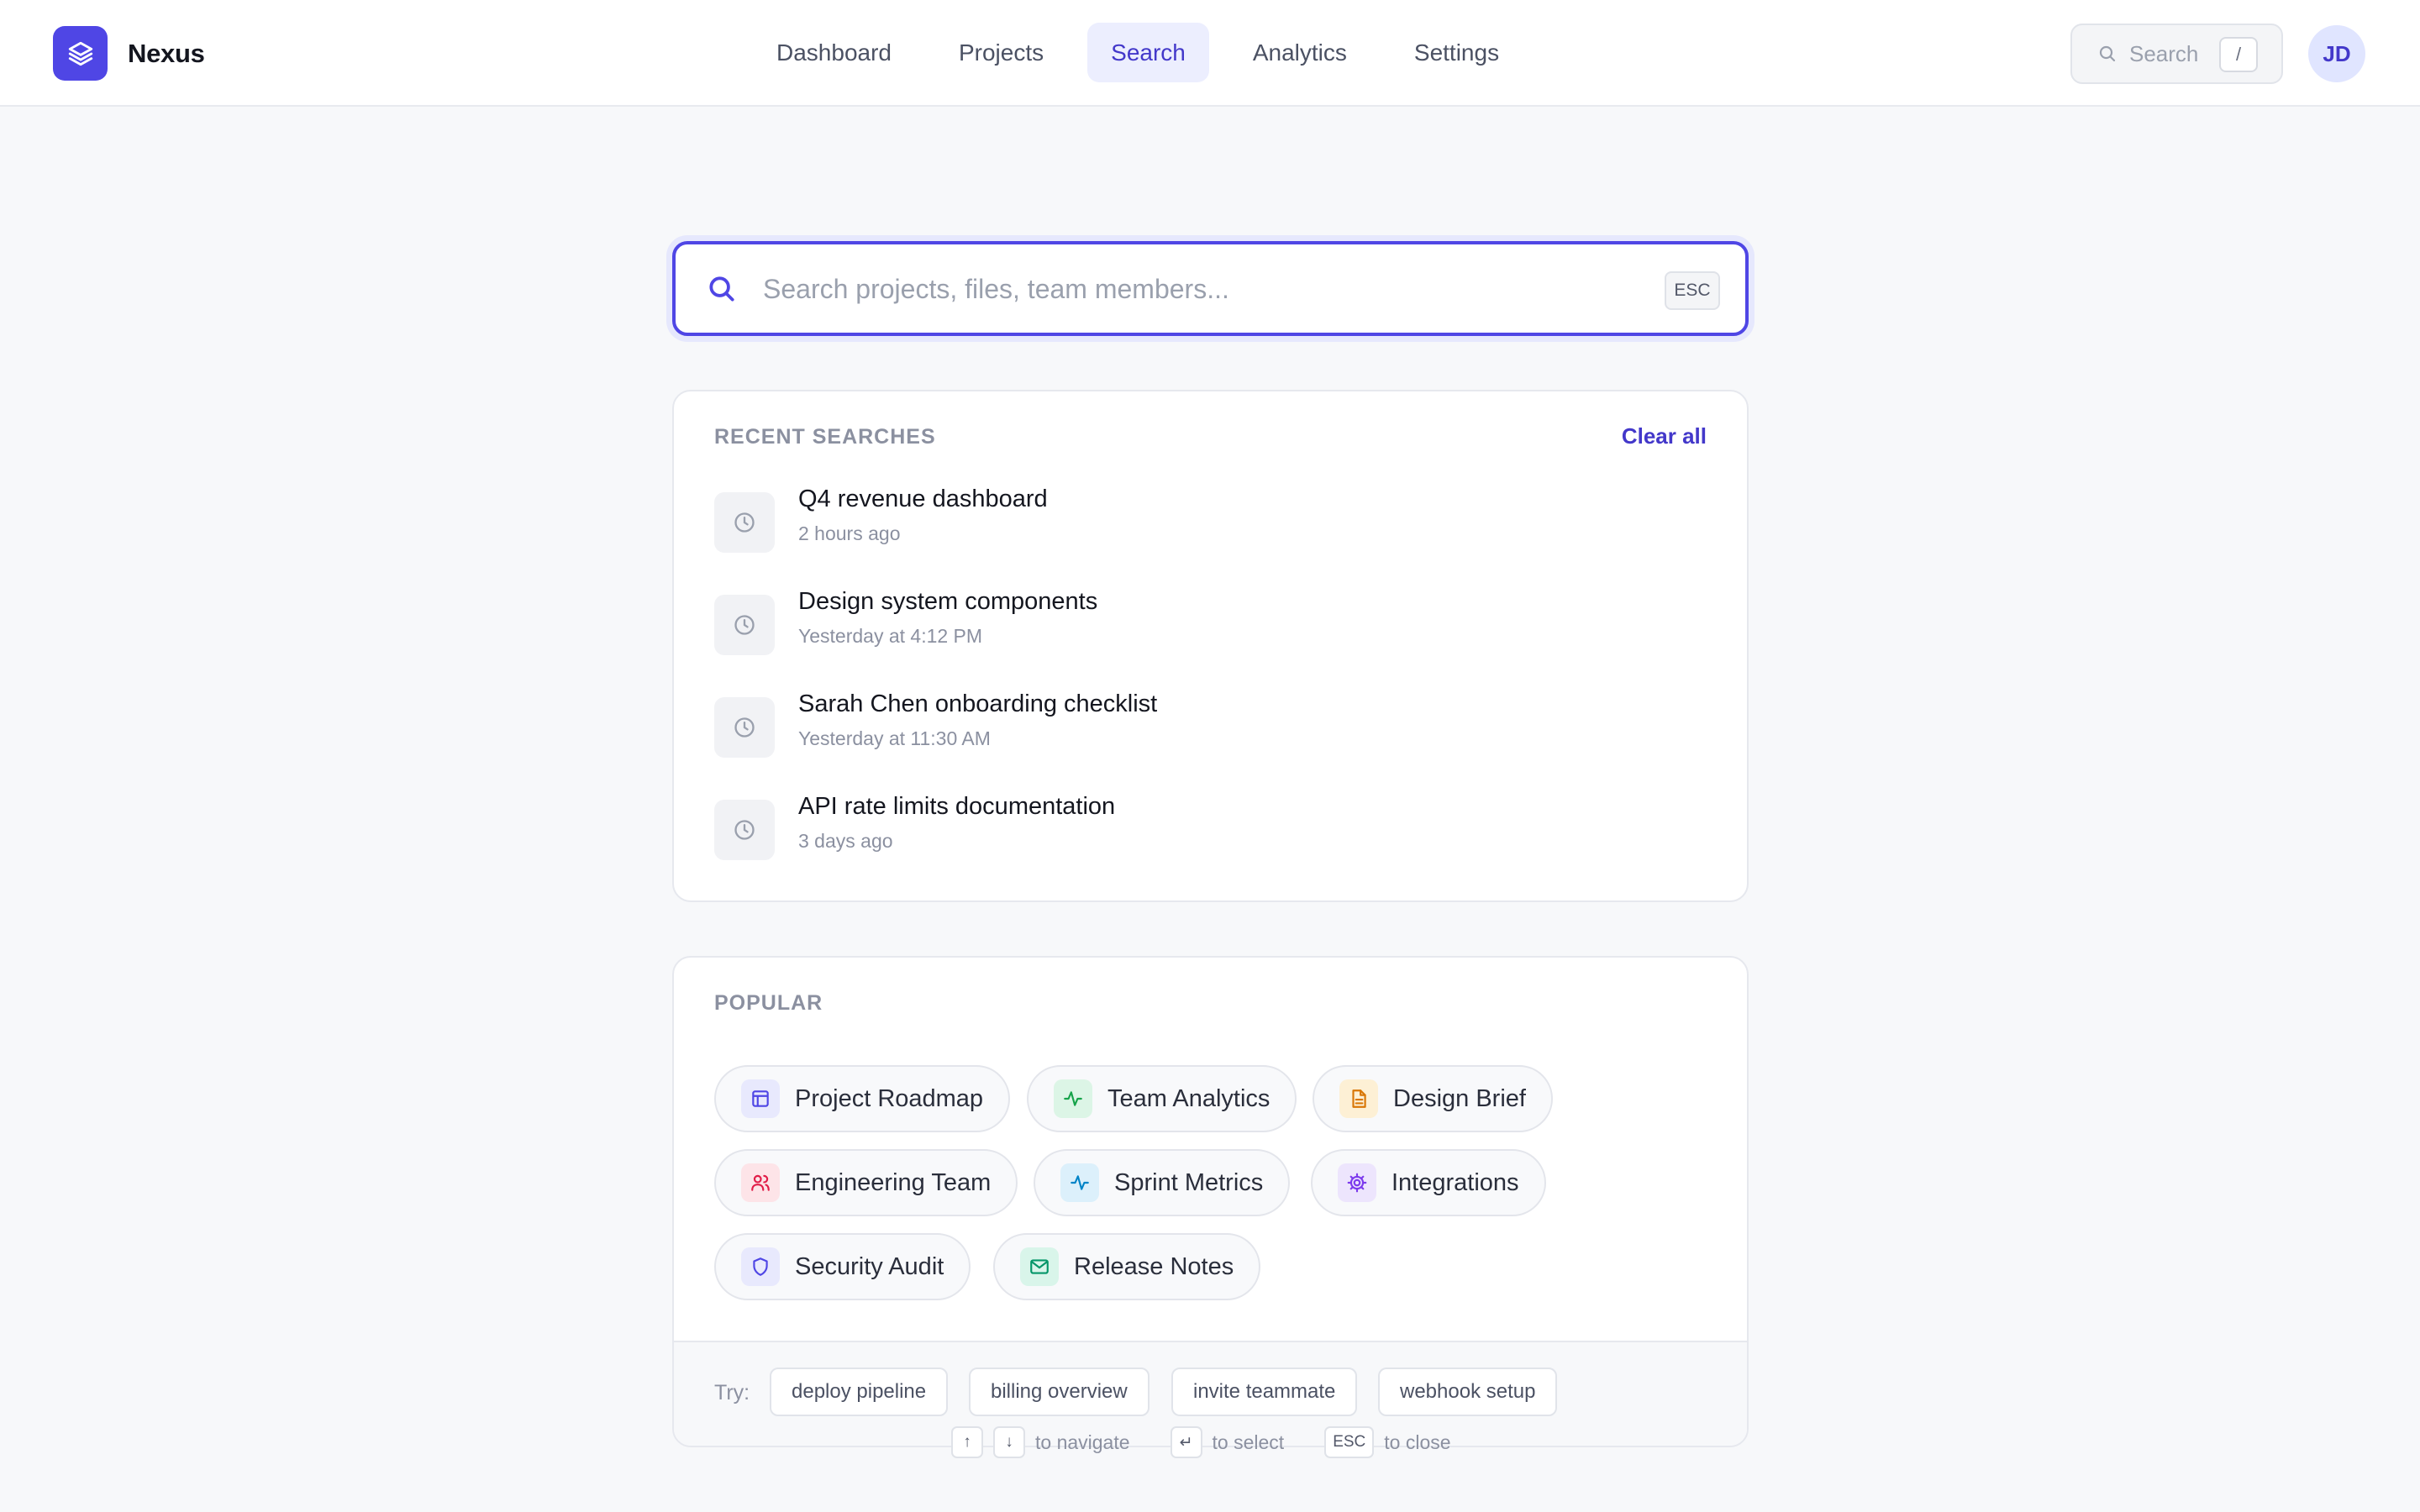 The image size is (2420, 1512). Describe the element at coordinates (957, 806) in the screenshot. I see `recent-item-title: API rate limits documentation` at that location.